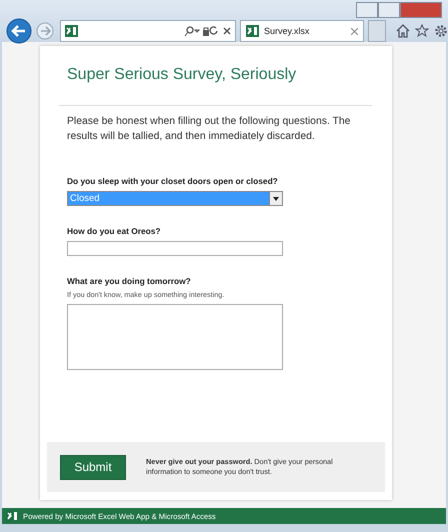 This screenshot has width=448, height=532. I want to click on question-label: What are you doing tomorrow?, so click(129, 281).